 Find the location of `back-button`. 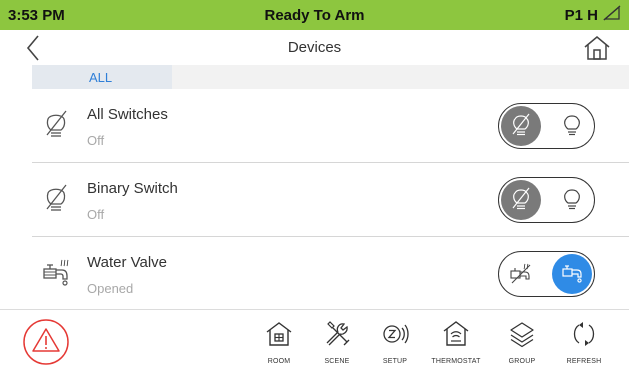

back-button is located at coordinates (35, 48).